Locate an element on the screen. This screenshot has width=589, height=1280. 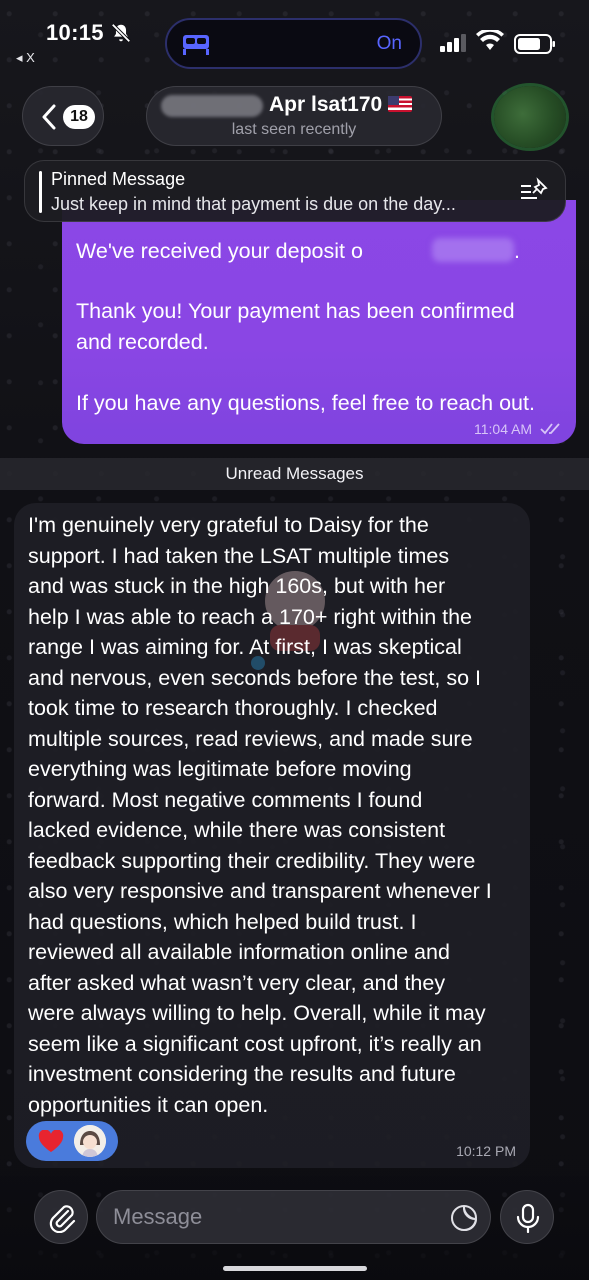
paperclip-icon is located at coordinates (62, 1219).